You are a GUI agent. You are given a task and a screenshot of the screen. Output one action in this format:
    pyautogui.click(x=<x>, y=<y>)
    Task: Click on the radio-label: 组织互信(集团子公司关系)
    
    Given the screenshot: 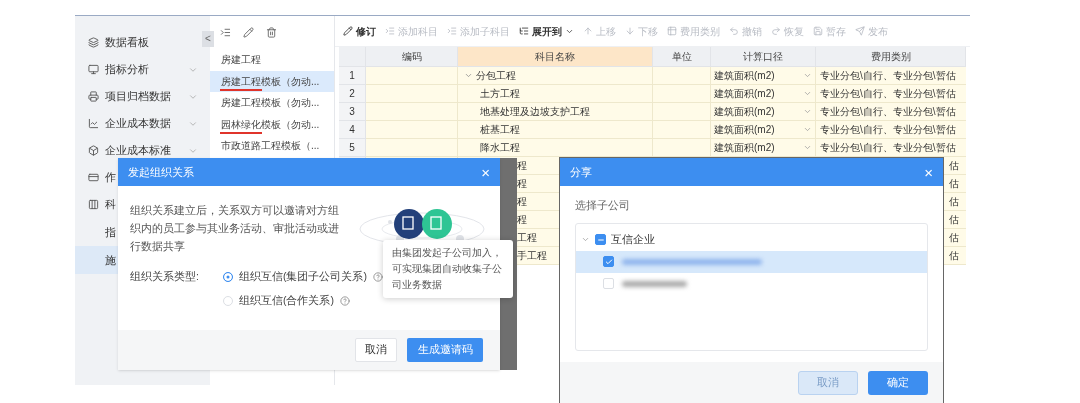 What is the action you would take?
    pyautogui.click(x=303, y=277)
    